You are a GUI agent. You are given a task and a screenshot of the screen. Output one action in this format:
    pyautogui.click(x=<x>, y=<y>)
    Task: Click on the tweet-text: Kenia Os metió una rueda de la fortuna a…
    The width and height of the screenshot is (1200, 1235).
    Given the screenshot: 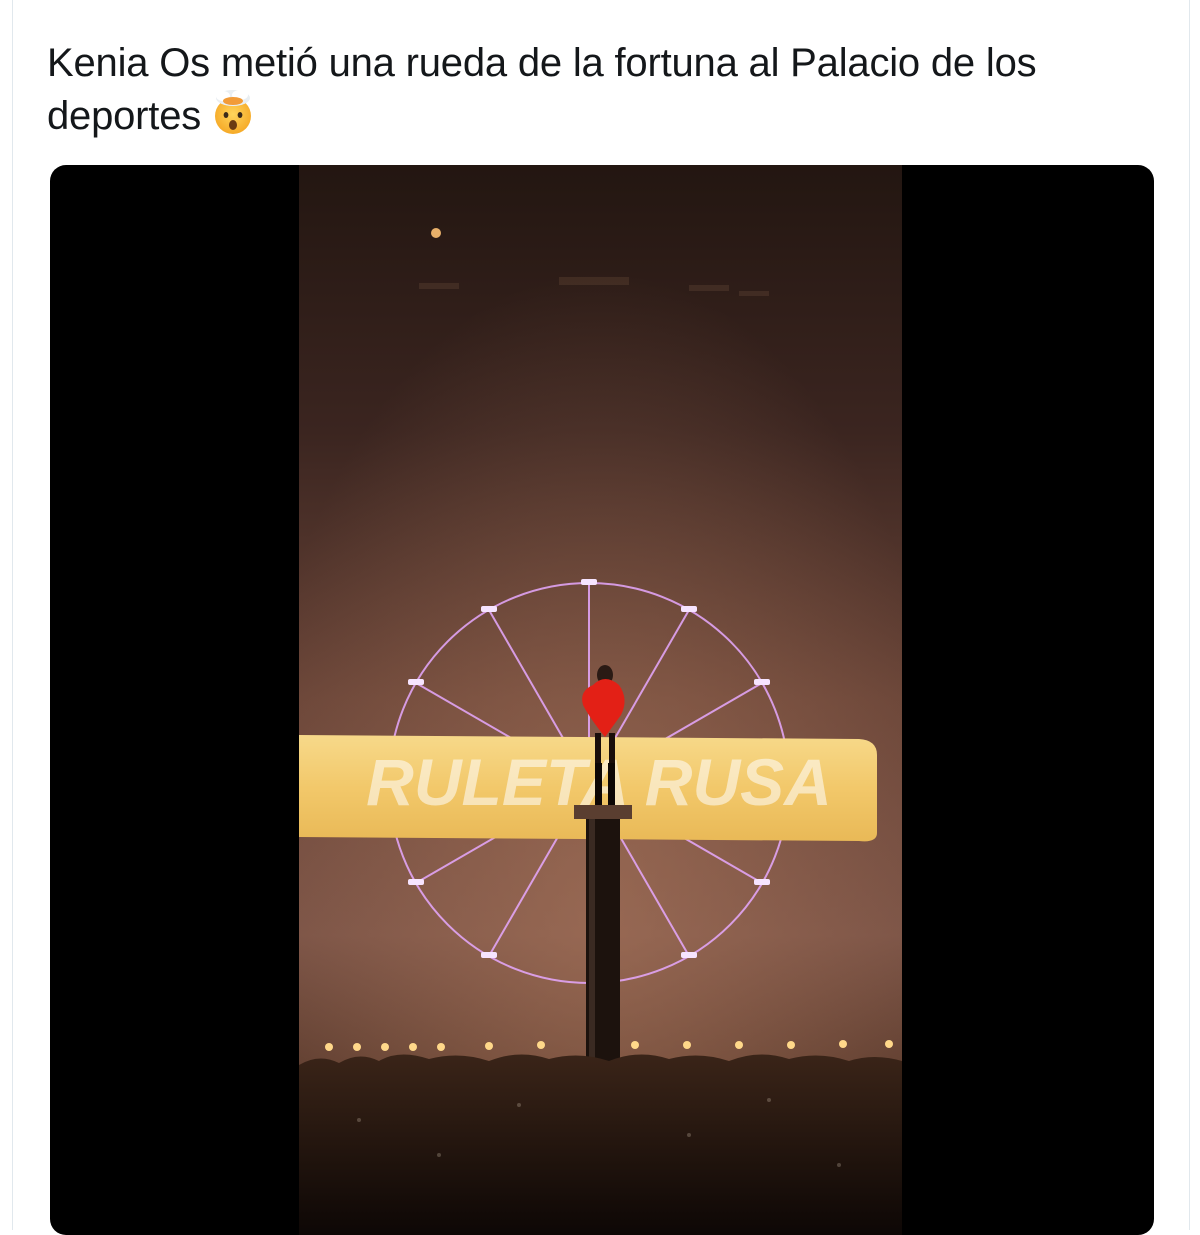 What is the action you would take?
    pyautogui.click(x=587, y=93)
    